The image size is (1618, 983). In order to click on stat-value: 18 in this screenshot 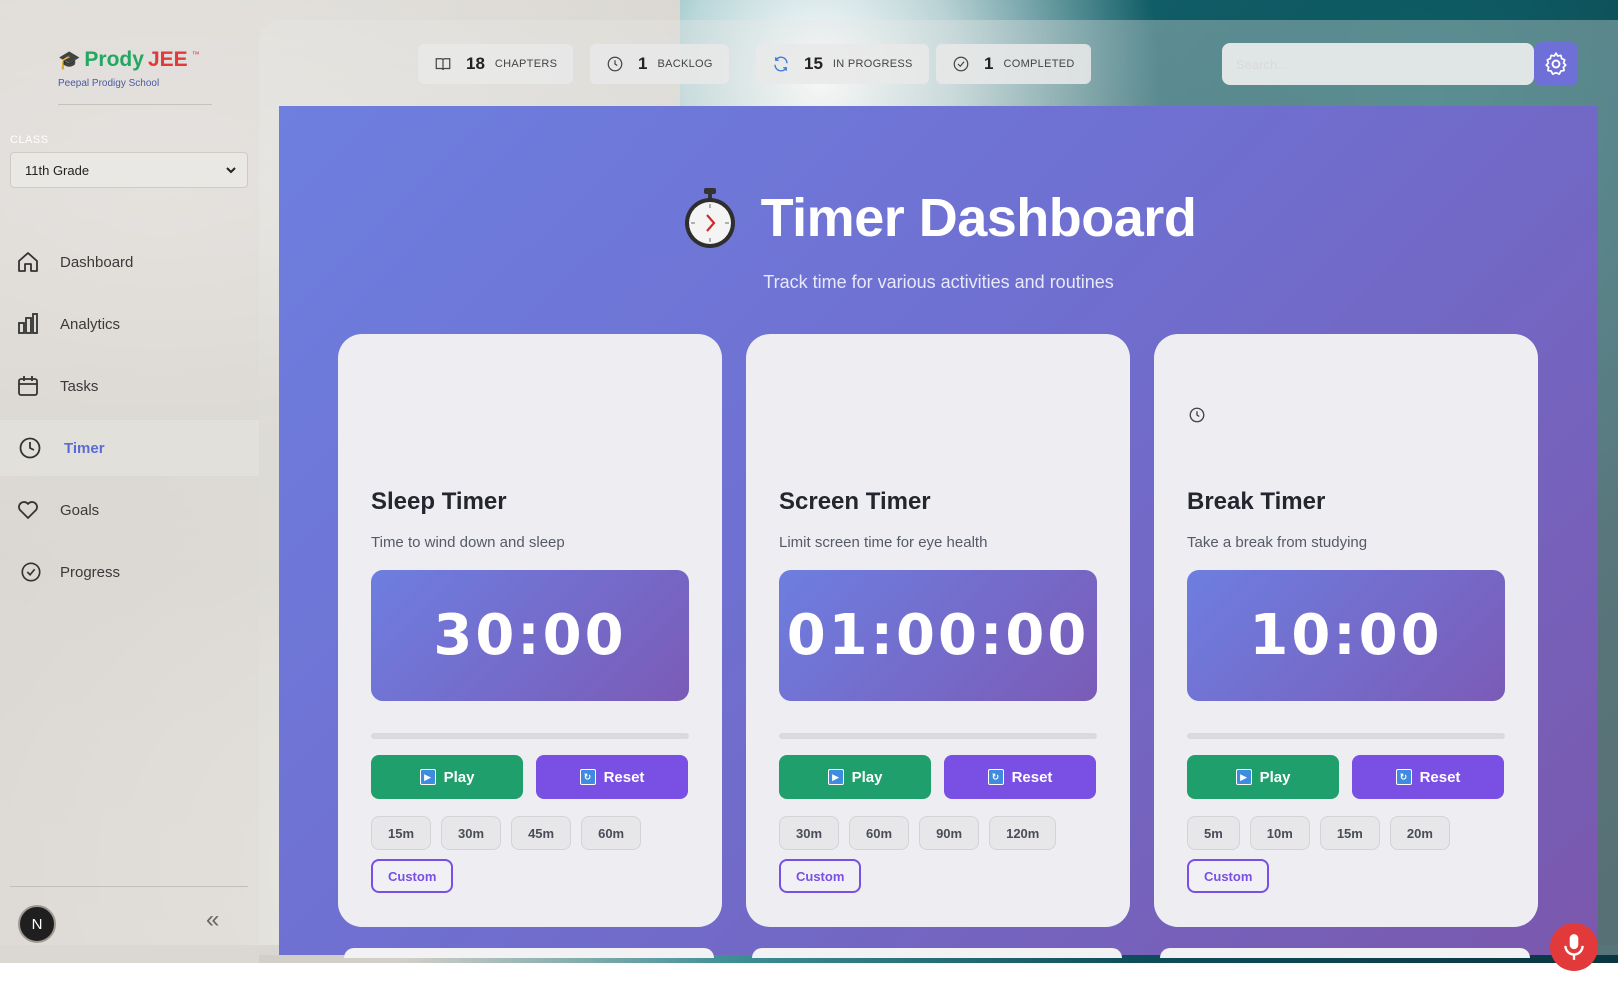, I will do `click(475, 63)`.